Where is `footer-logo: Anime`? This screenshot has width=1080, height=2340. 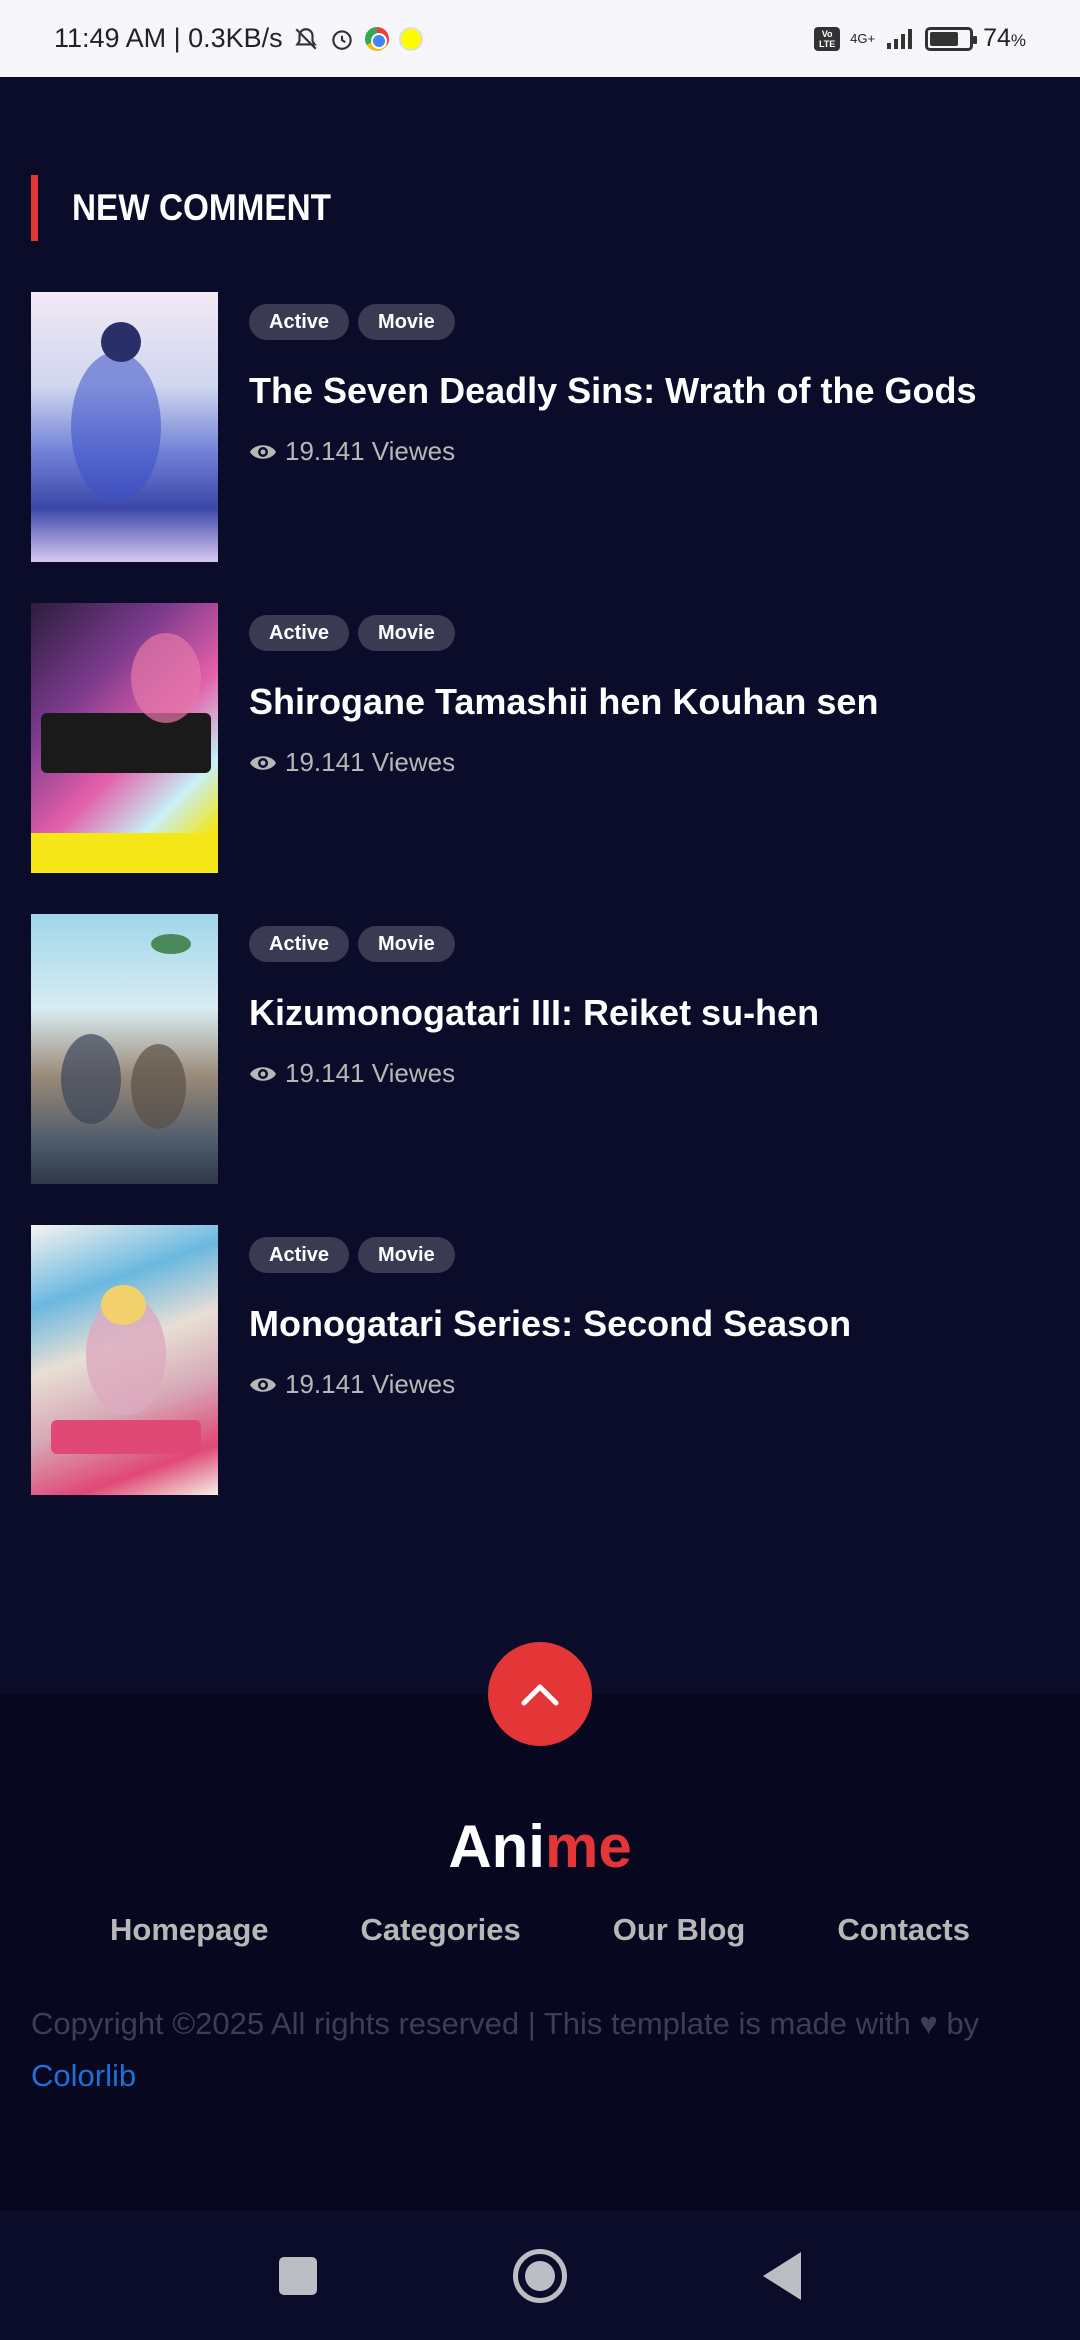
footer-logo: Anime is located at coordinates (540, 1846).